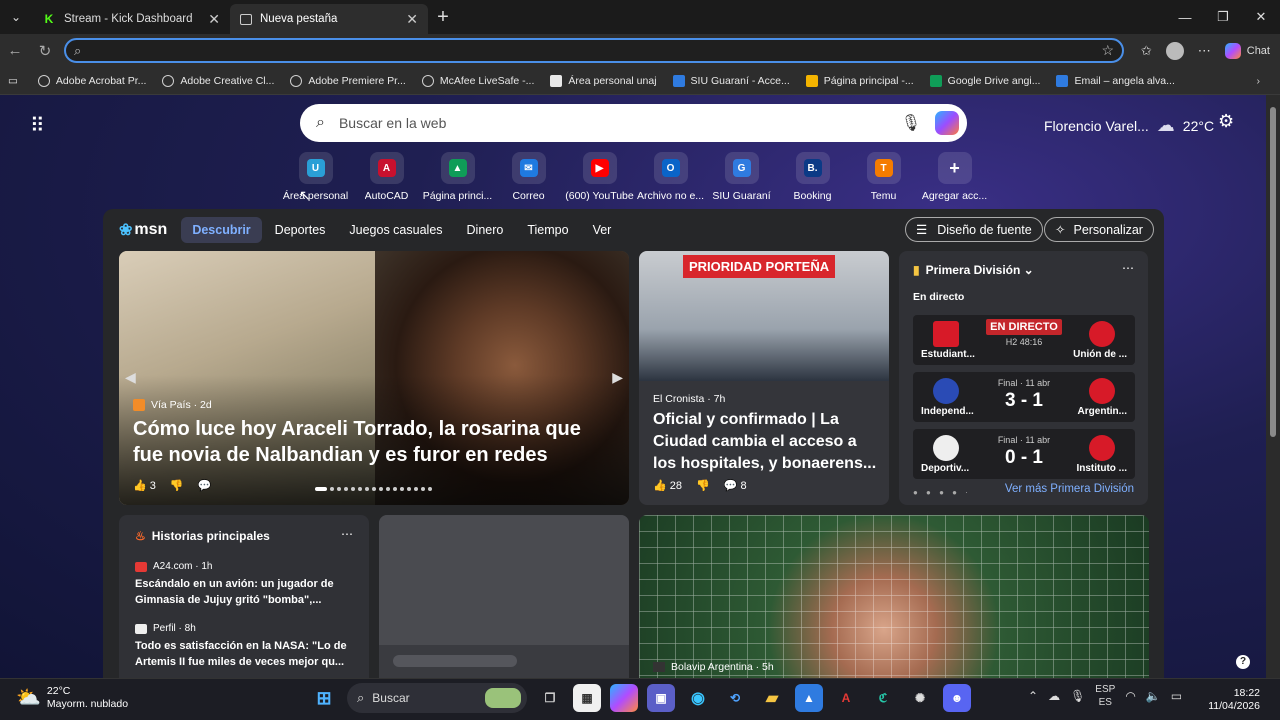 This screenshot has width=1280, height=720. I want to click on carousel-next-icon: ▶, so click(617, 377).